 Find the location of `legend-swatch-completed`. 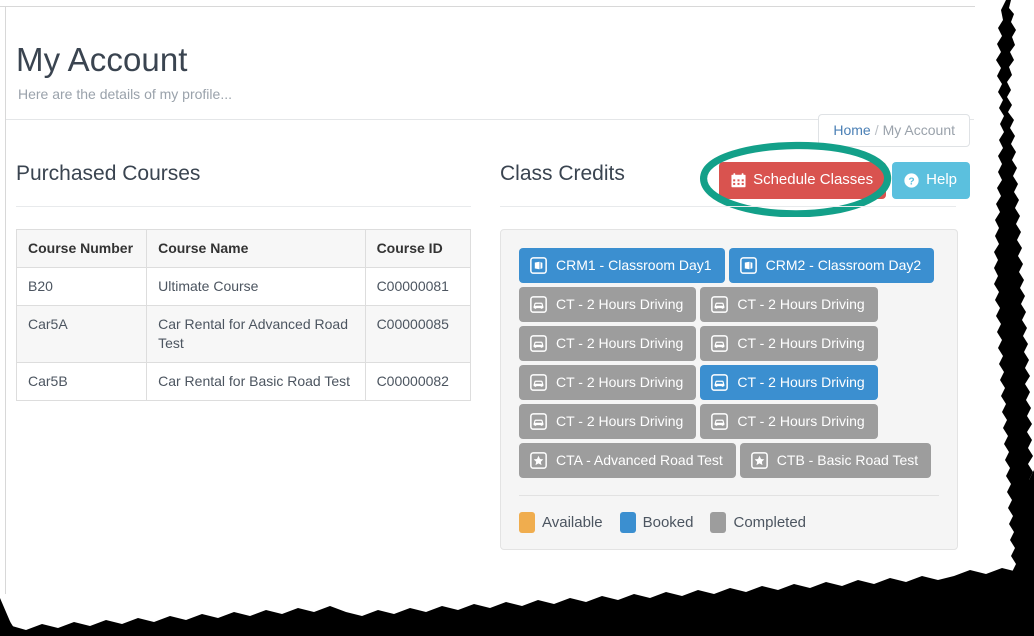

legend-swatch-completed is located at coordinates (718, 522).